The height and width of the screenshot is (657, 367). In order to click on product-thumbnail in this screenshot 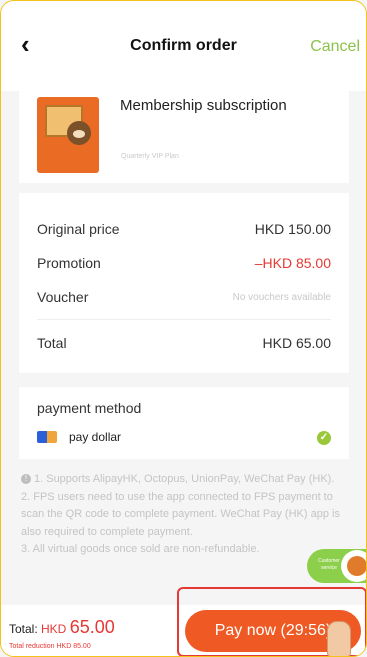, I will do `click(68, 135)`.